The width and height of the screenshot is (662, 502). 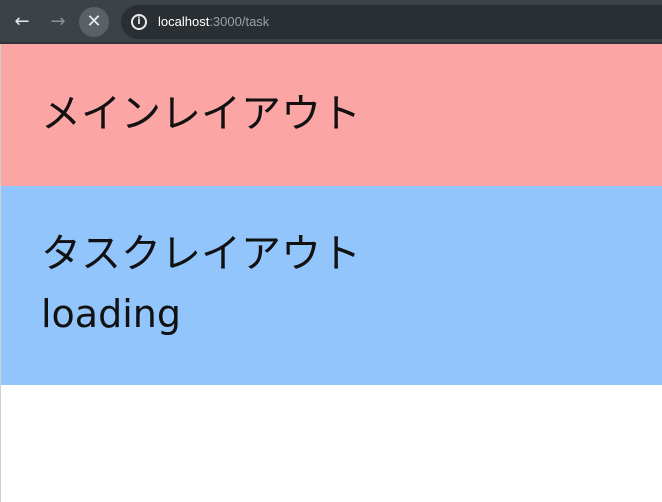 I want to click on main-layout-heading: メインレイアウト, so click(x=201, y=114).